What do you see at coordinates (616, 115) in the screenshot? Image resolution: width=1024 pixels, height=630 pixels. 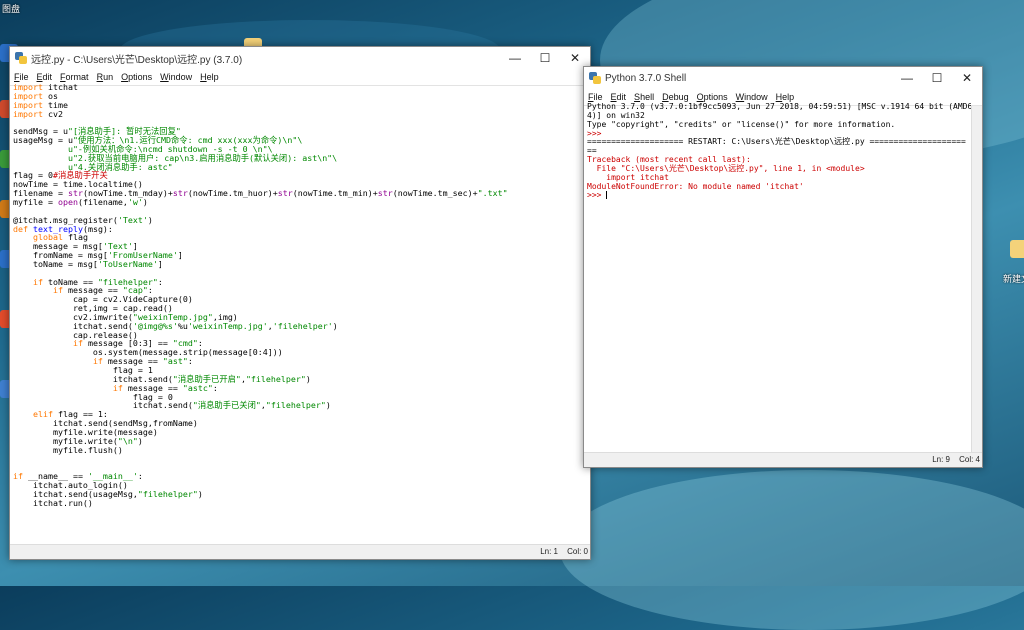 I see `code-token: 4)] on win32` at bounding box center [616, 115].